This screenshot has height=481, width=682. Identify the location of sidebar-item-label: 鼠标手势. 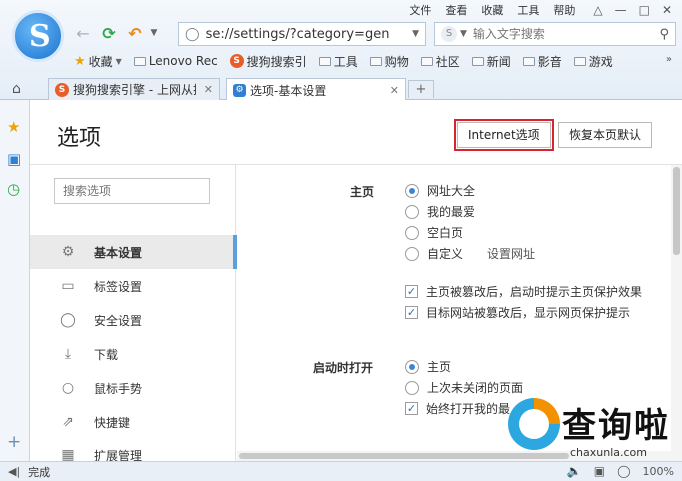
(118, 388).